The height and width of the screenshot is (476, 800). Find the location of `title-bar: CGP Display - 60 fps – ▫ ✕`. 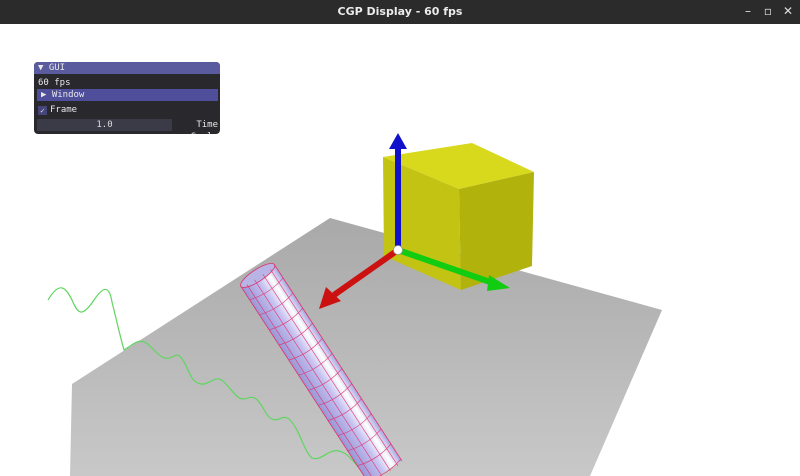

title-bar: CGP Display - 60 fps – ▫ ✕ is located at coordinates (400, 12).